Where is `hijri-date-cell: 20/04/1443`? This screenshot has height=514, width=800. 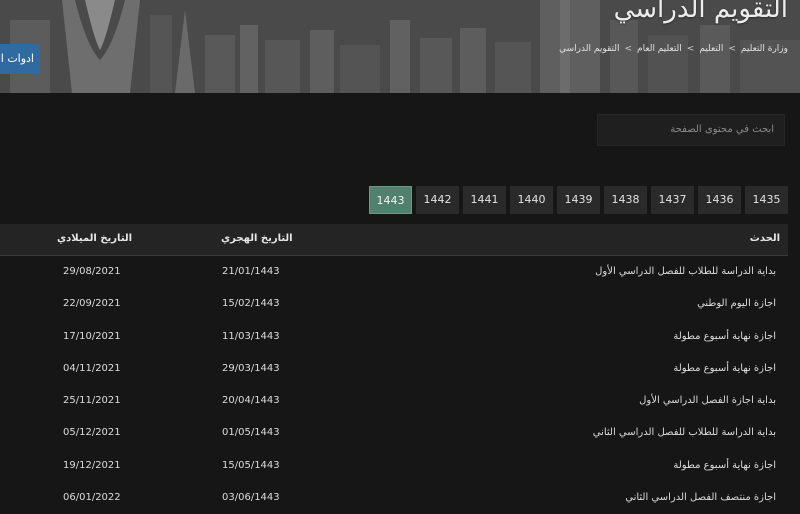 hijri-date-cell: 20/04/1443 is located at coordinates (251, 401).